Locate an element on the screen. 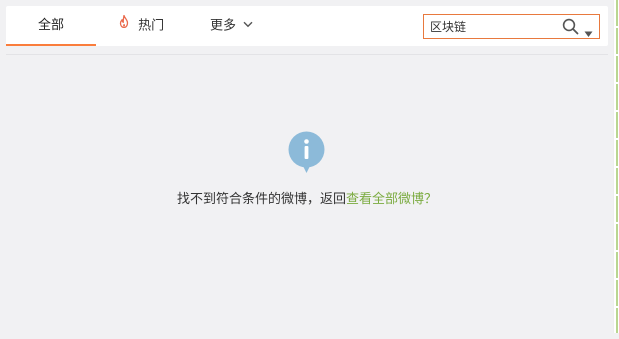  empty-state-message: 找不到符合条件的微博，返回查看全部微博？ is located at coordinates (307, 197).